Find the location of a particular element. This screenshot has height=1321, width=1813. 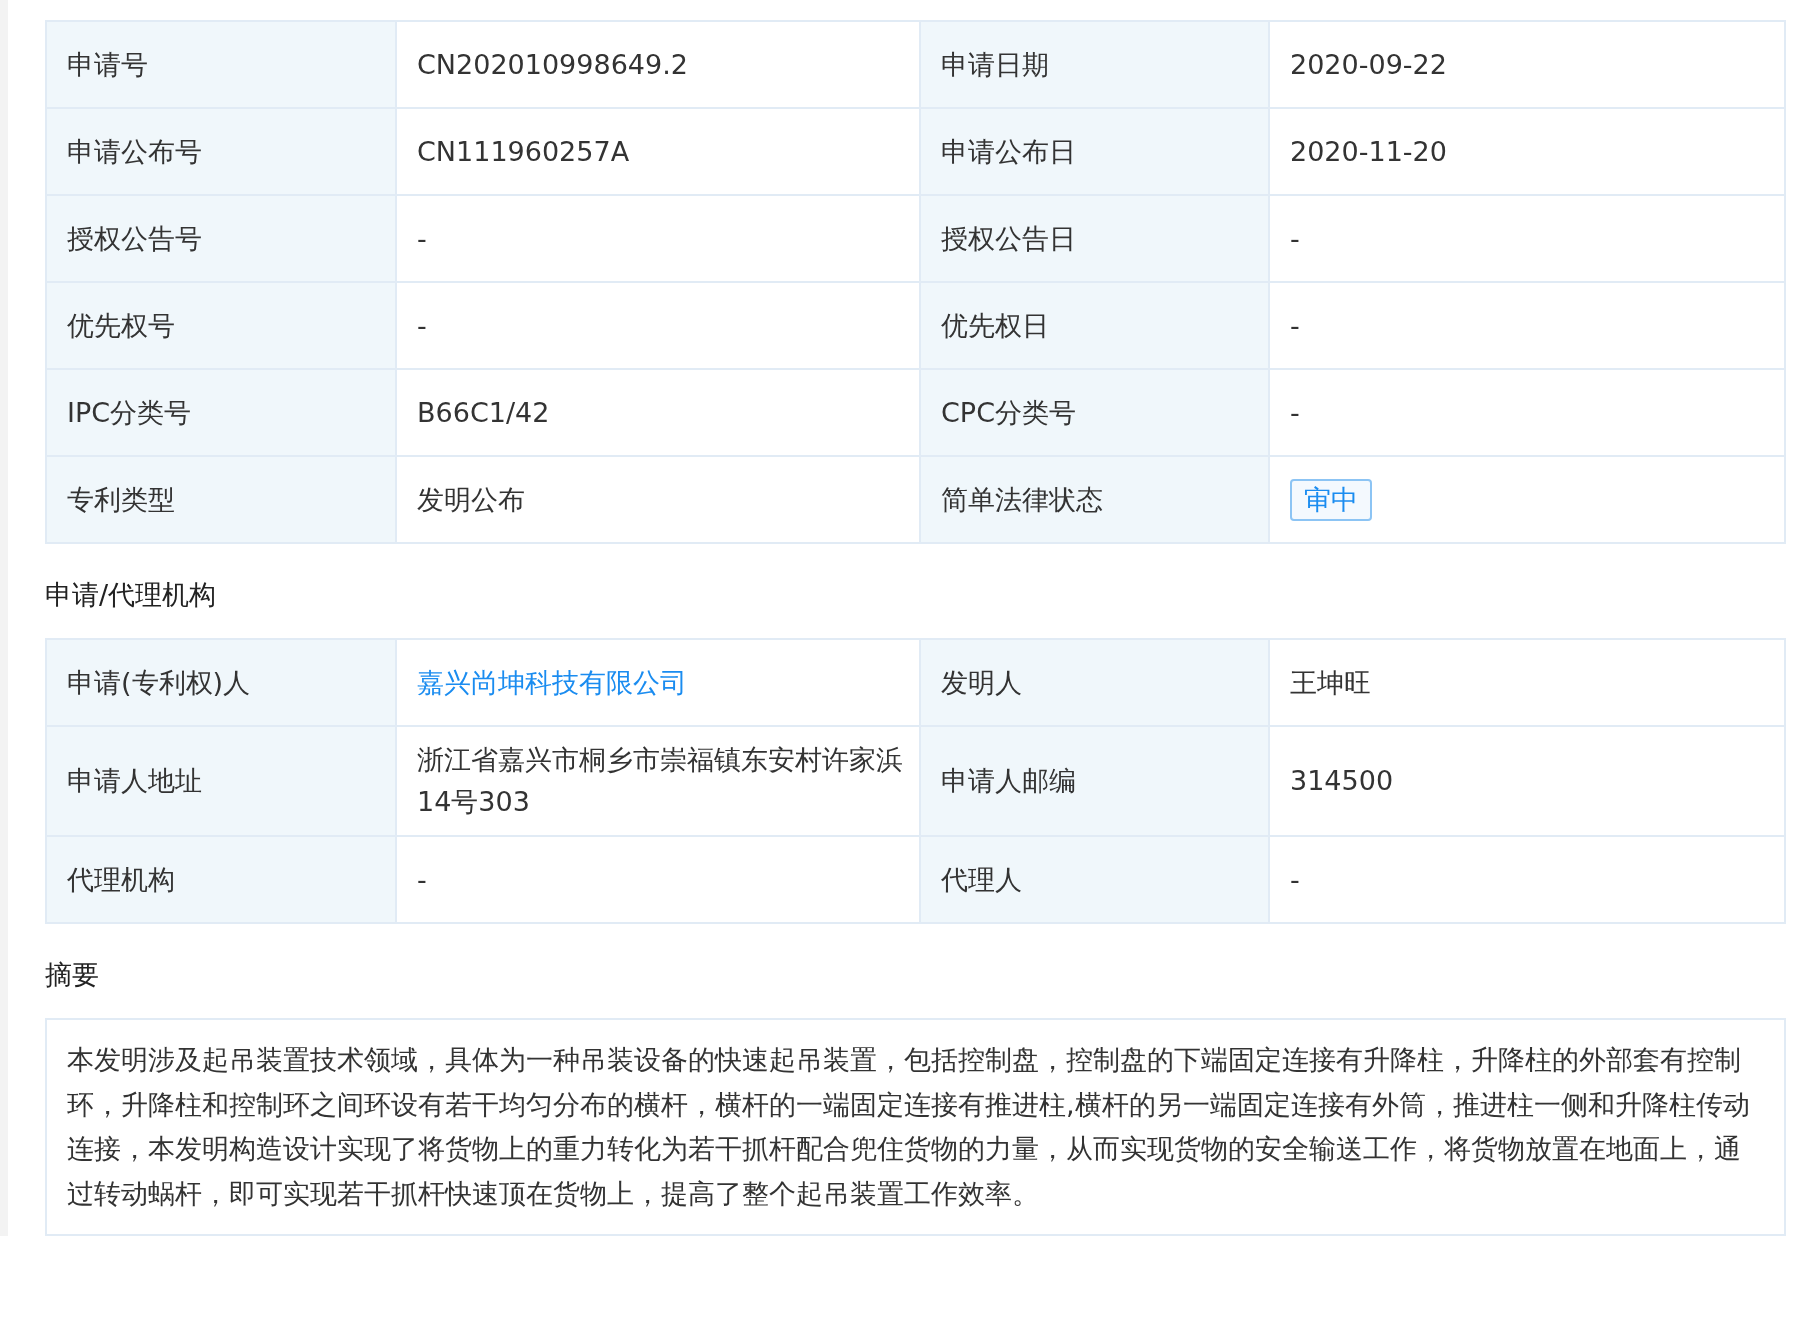

label-cell: 代理人 is located at coordinates (1095, 880).